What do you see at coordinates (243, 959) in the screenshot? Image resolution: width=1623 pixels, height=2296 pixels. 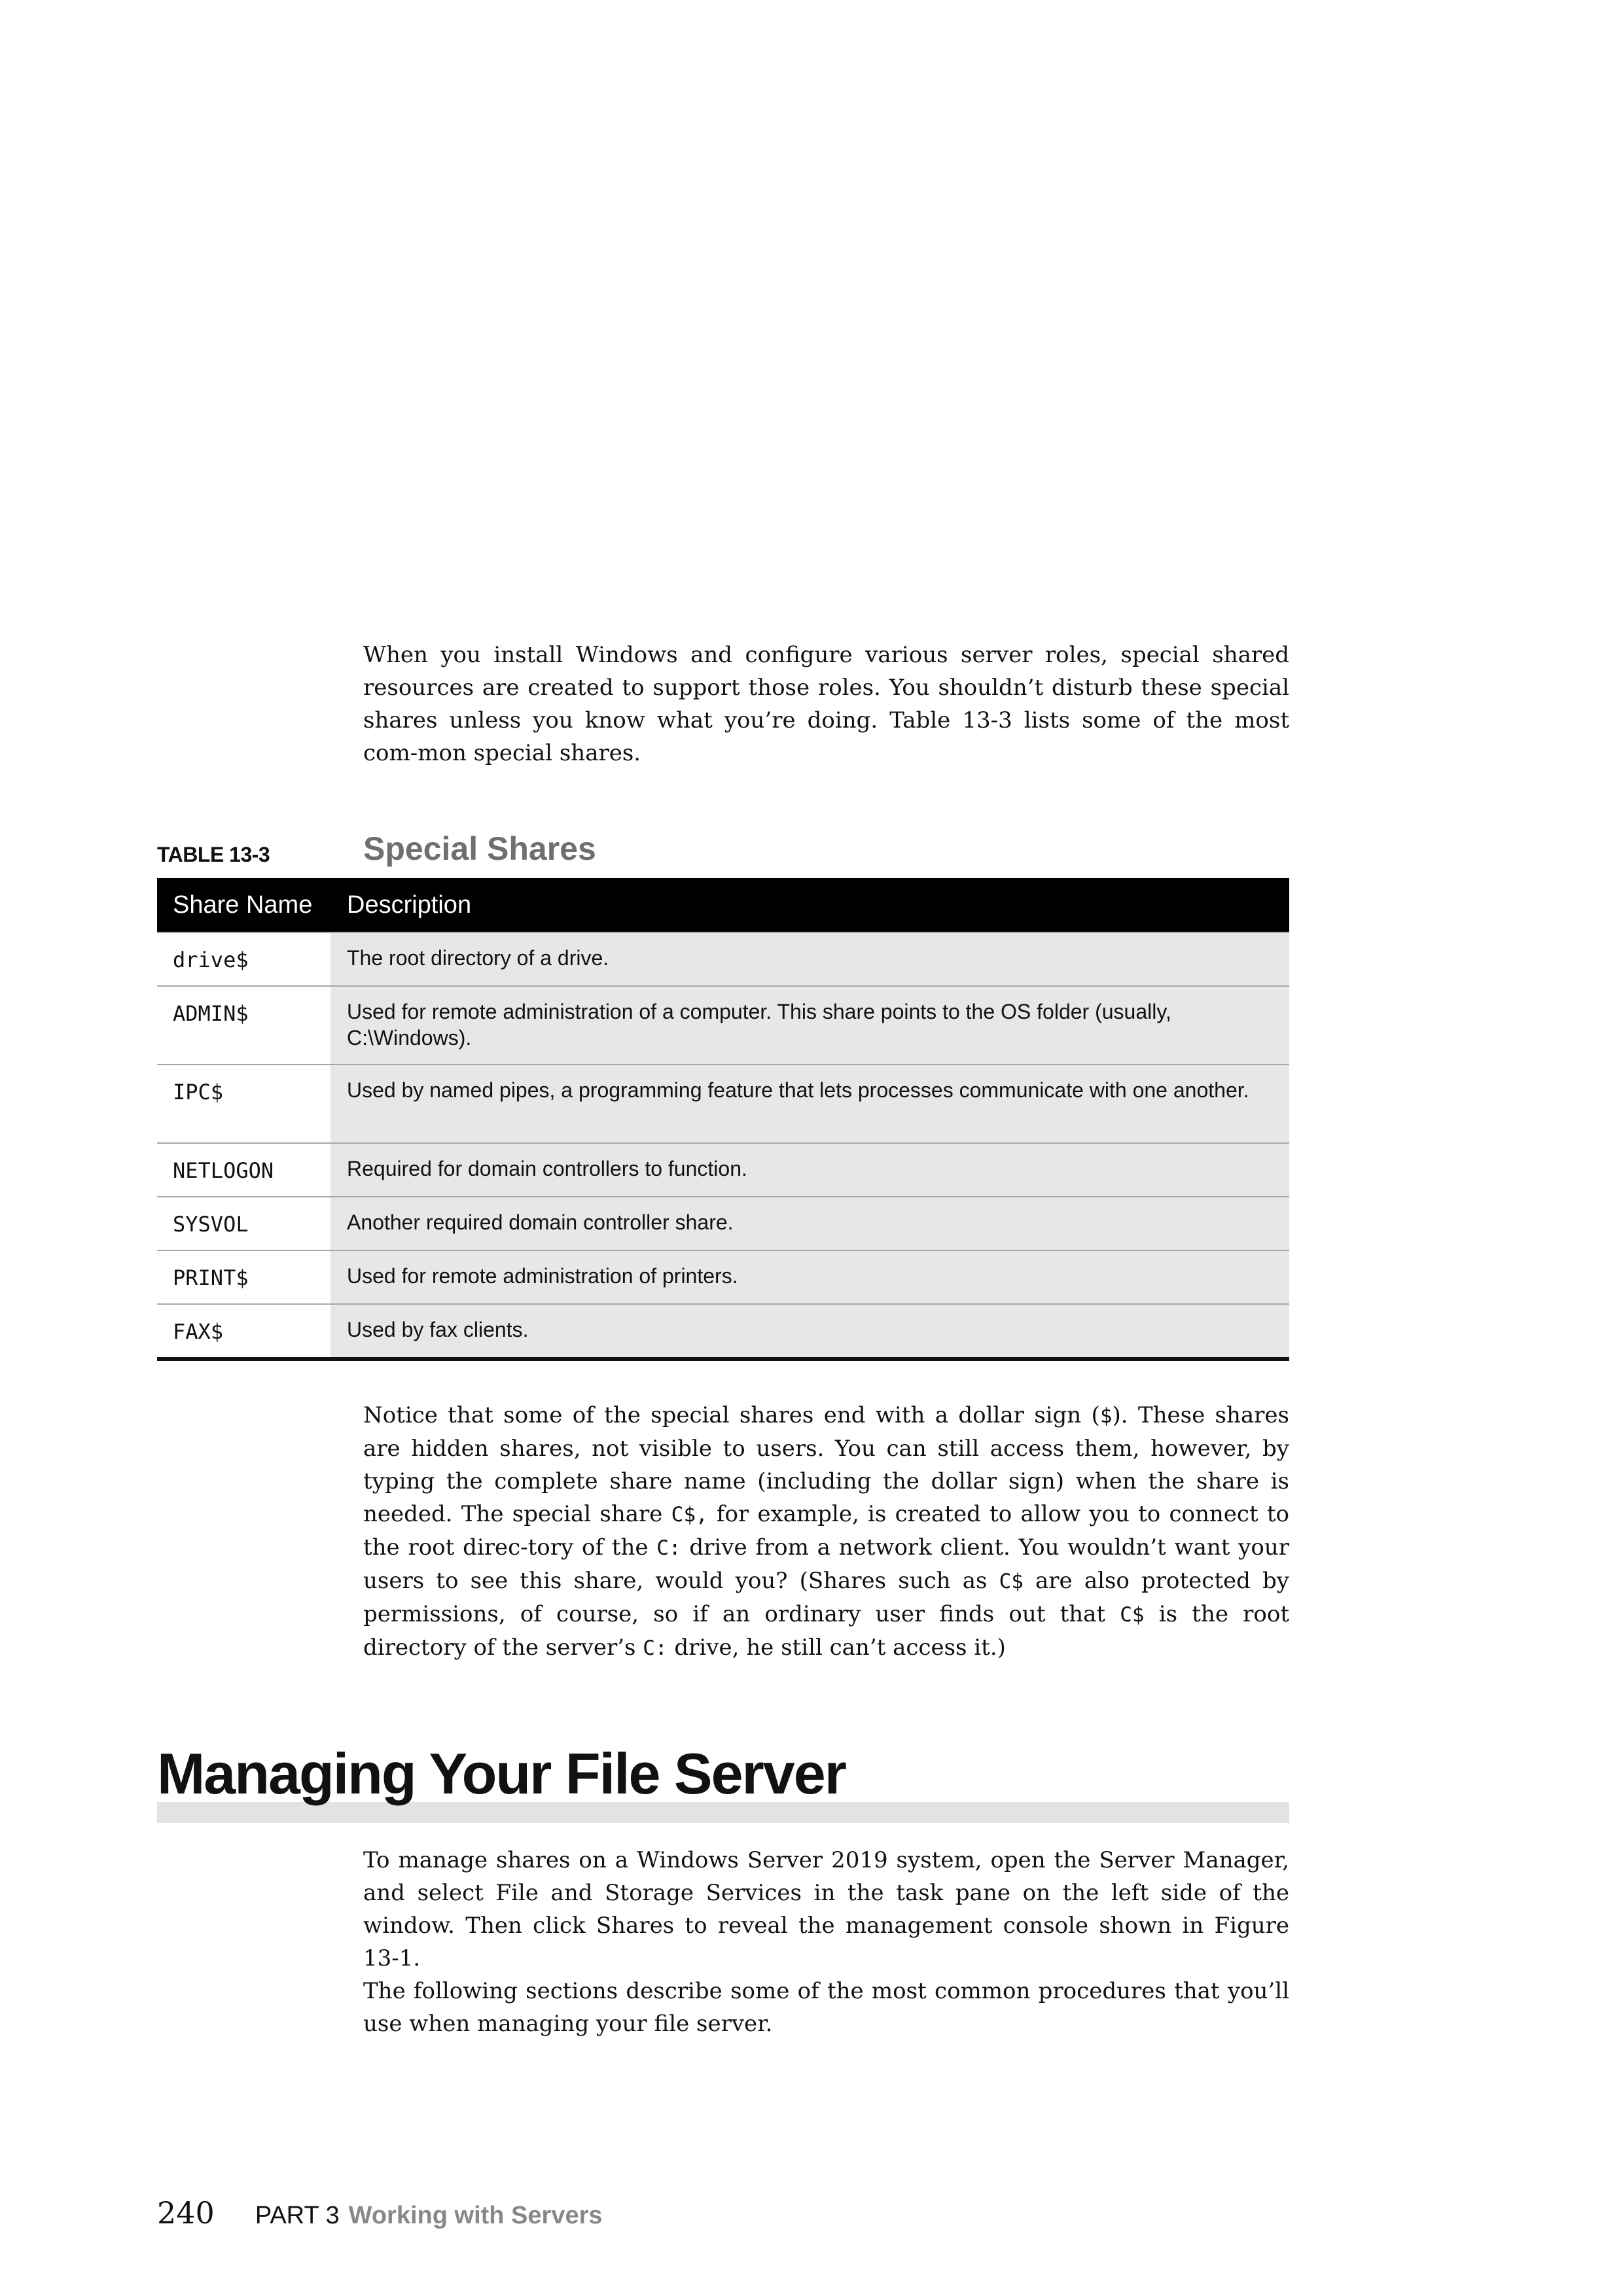 I see `share-name-cell: drive$` at bounding box center [243, 959].